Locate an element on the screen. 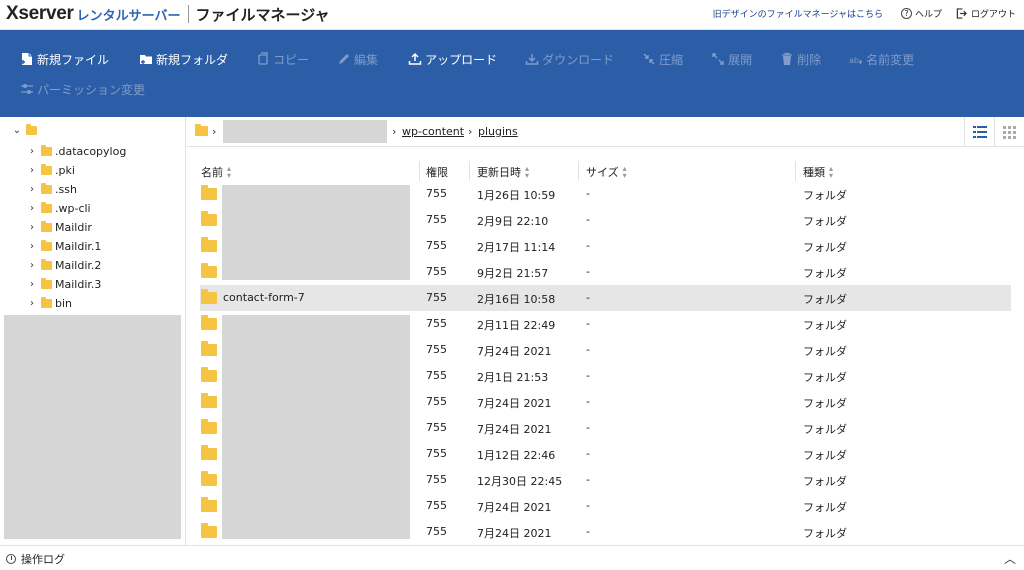  delete-button: 削除 is located at coordinates (800, 59).